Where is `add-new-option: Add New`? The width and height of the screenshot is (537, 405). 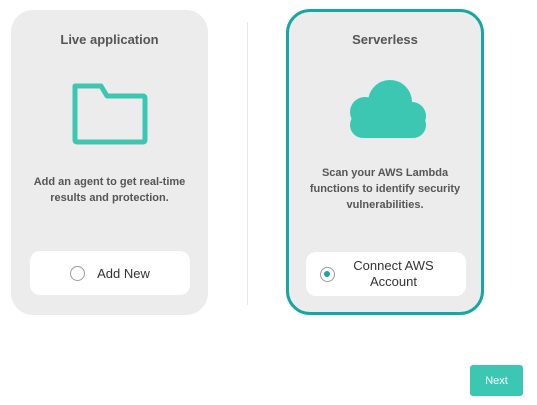
add-new-option: Add New is located at coordinates (110, 273).